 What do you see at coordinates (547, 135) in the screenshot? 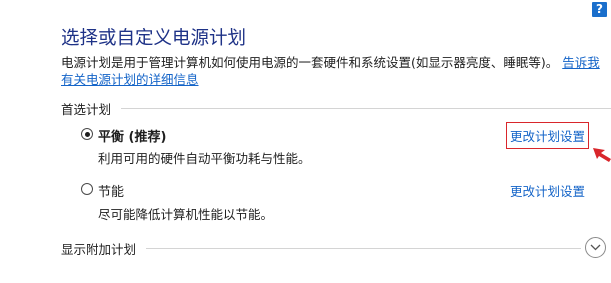
I see `change-plan-settings-balanced-link: 更改计划设置` at bounding box center [547, 135].